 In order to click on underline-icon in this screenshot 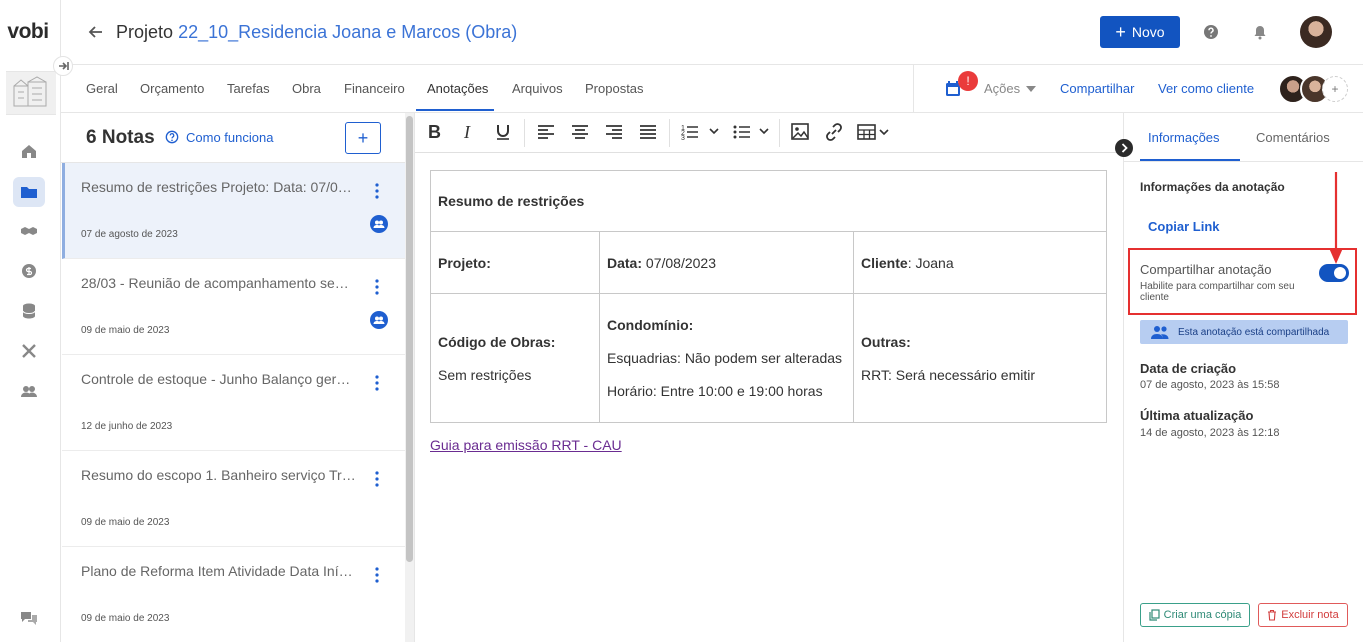, I will do `click(503, 132)`.